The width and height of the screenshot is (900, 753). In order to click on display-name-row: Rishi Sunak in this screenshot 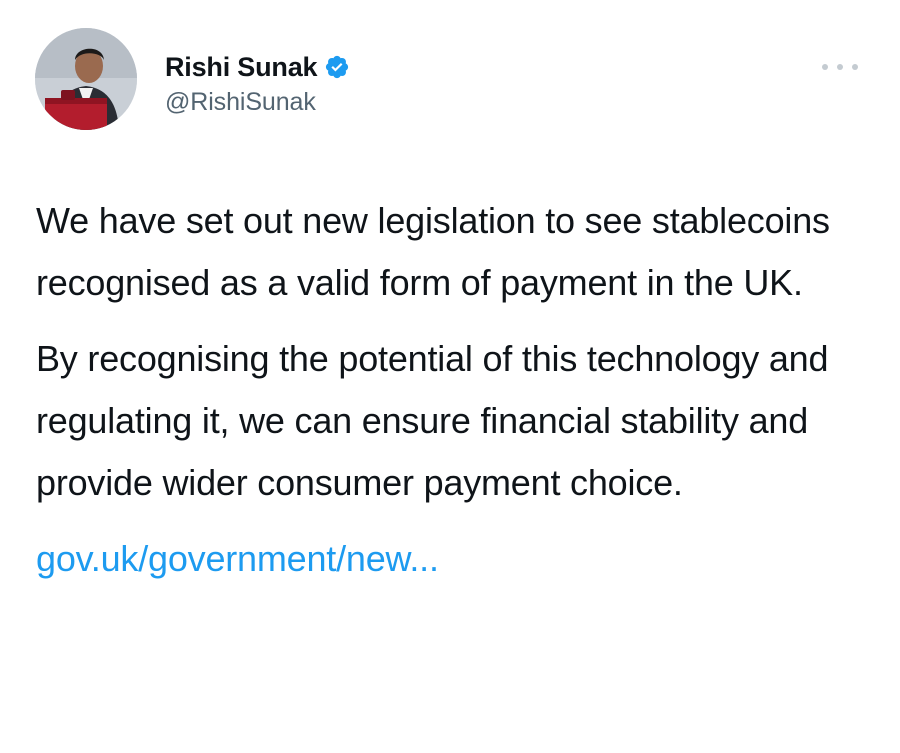, I will do `click(257, 67)`.